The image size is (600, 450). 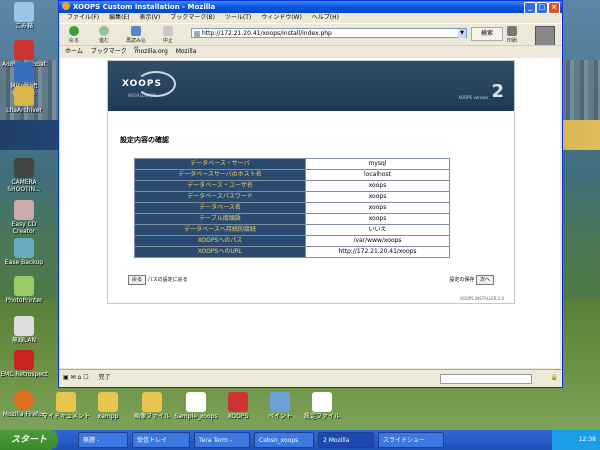 I want to click on table-row: データベース名 xoops, so click(x=292, y=208).